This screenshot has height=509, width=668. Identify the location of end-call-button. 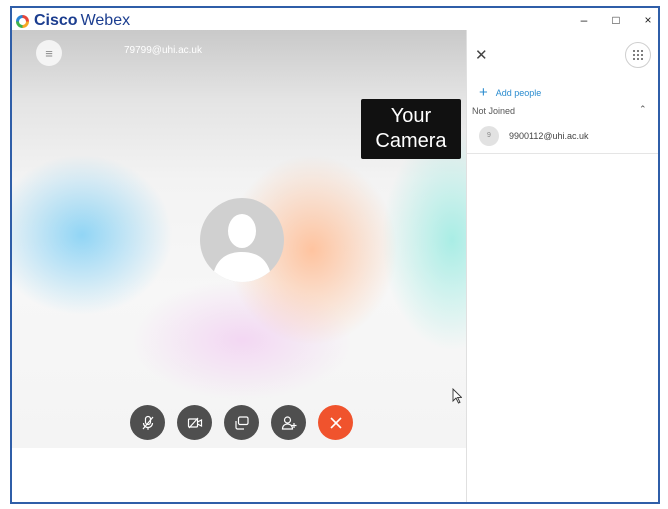
(335, 422).